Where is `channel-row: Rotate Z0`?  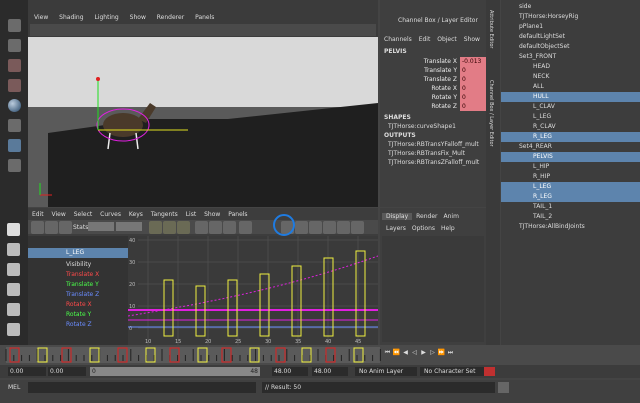 channel-row: Rotate Z0 is located at coordinates (438, 106).